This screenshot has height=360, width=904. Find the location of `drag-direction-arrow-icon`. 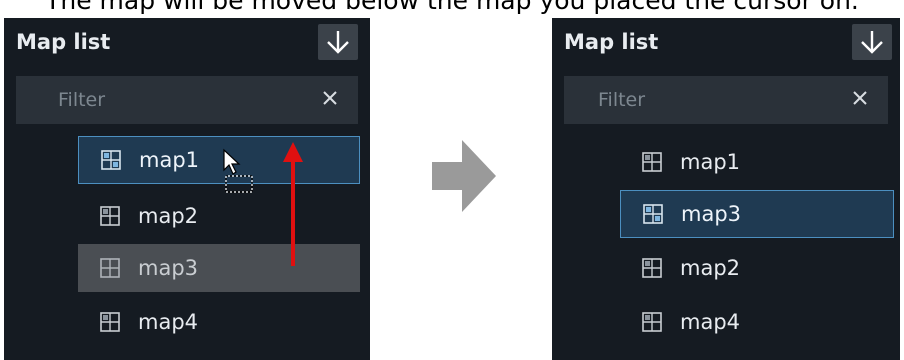

drag-direction-arrow-icon is located at coordinates (293, 204).